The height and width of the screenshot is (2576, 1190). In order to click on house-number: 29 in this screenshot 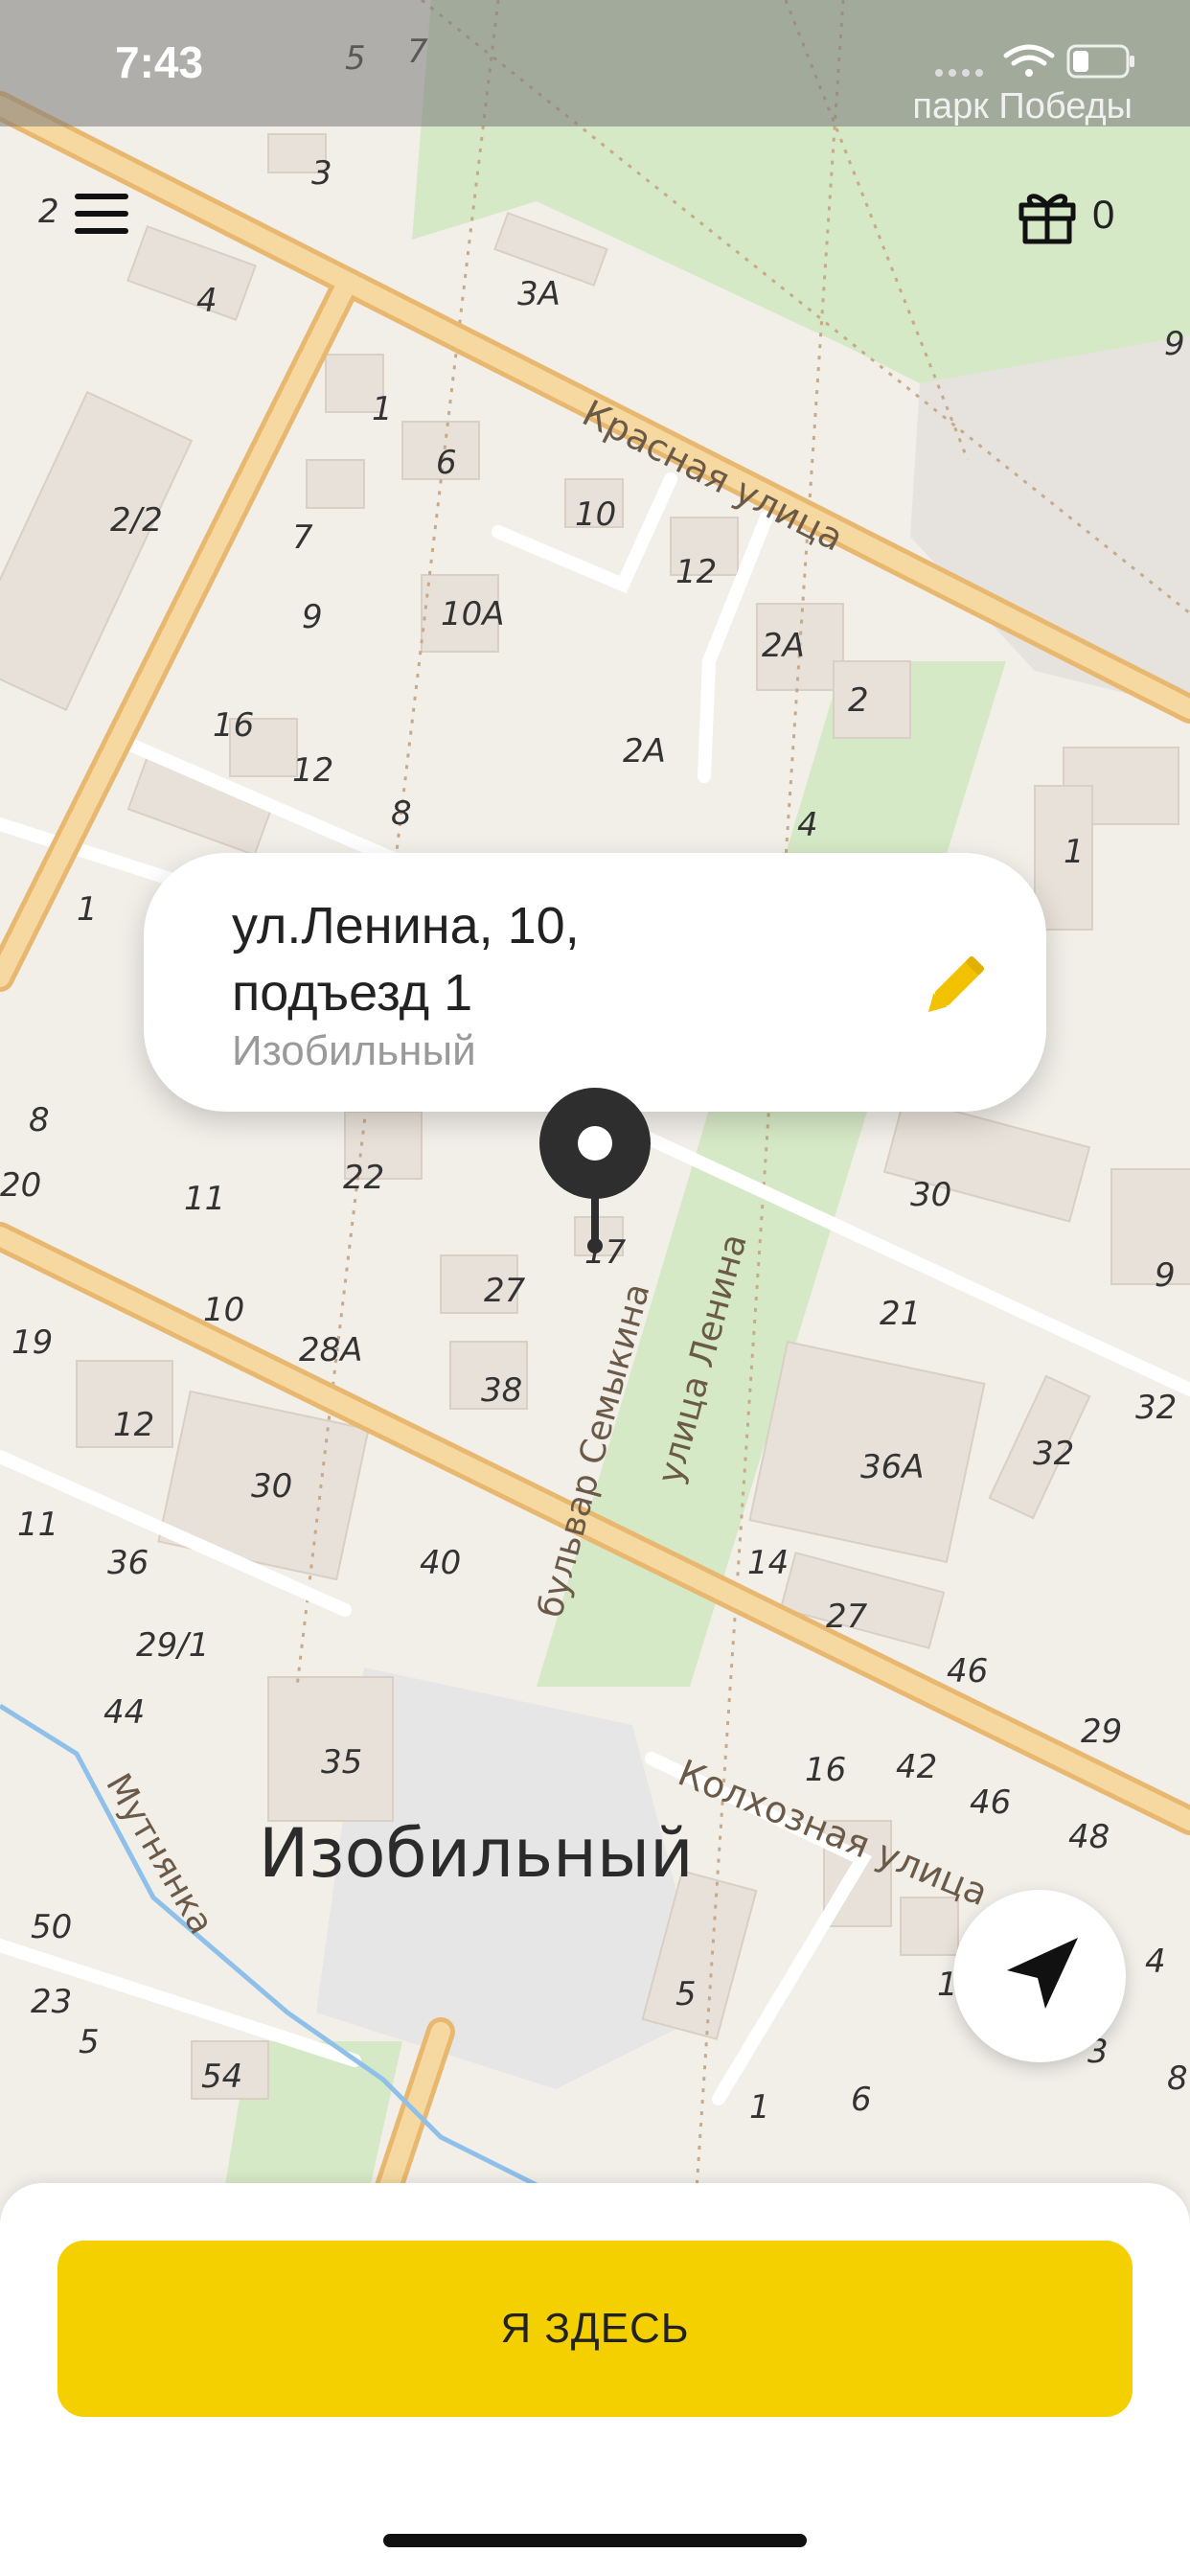, I will do `click(1101, 1732)`.